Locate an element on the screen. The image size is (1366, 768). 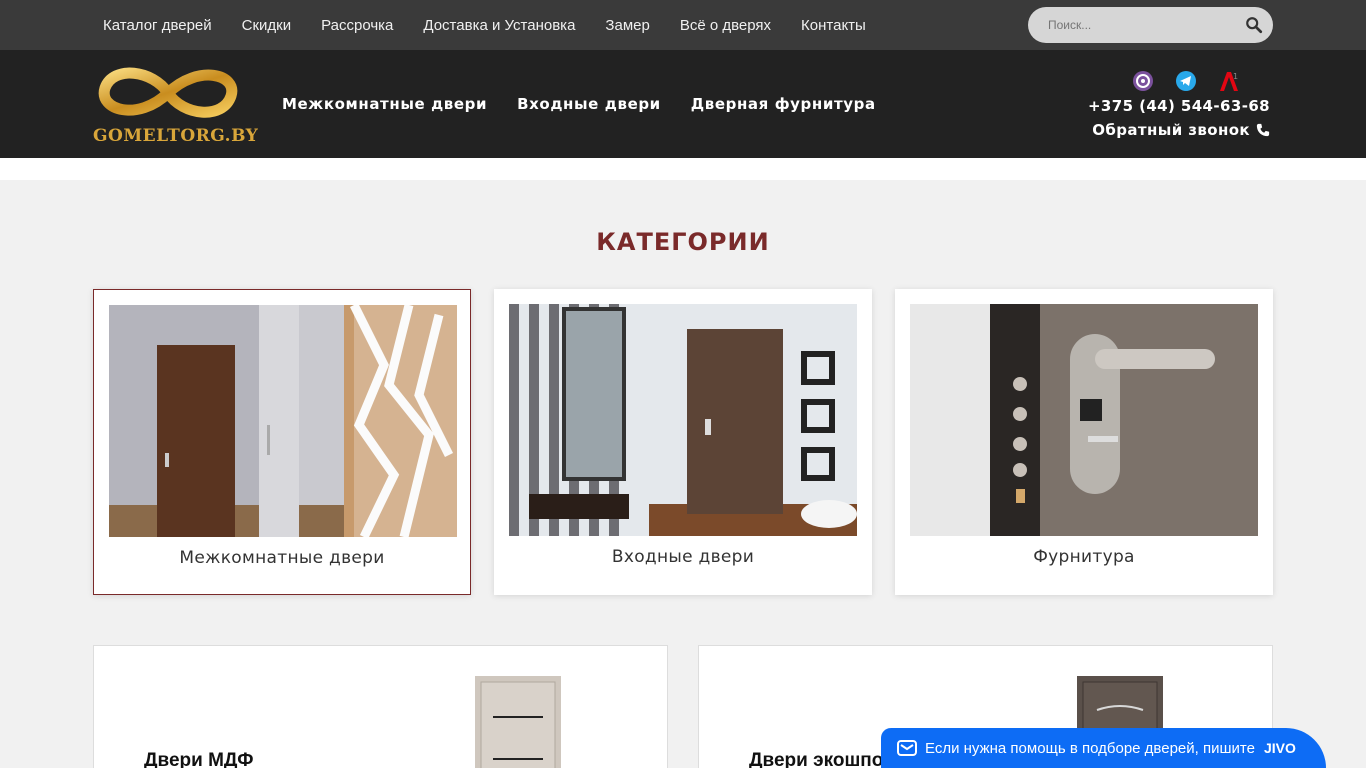
category-card-interior: Межкомнатные двери is located at coordinates (282, 442).